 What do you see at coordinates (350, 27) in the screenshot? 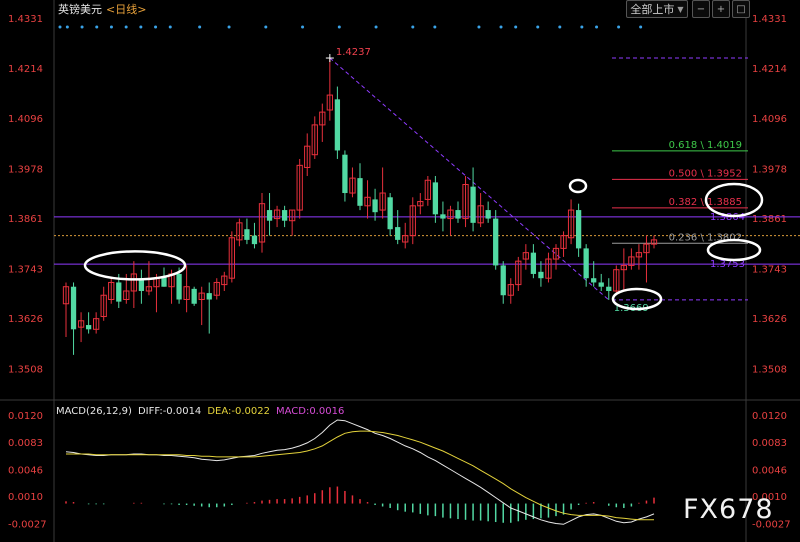
I see `event-dots-row` at bounding box center [350, 27].